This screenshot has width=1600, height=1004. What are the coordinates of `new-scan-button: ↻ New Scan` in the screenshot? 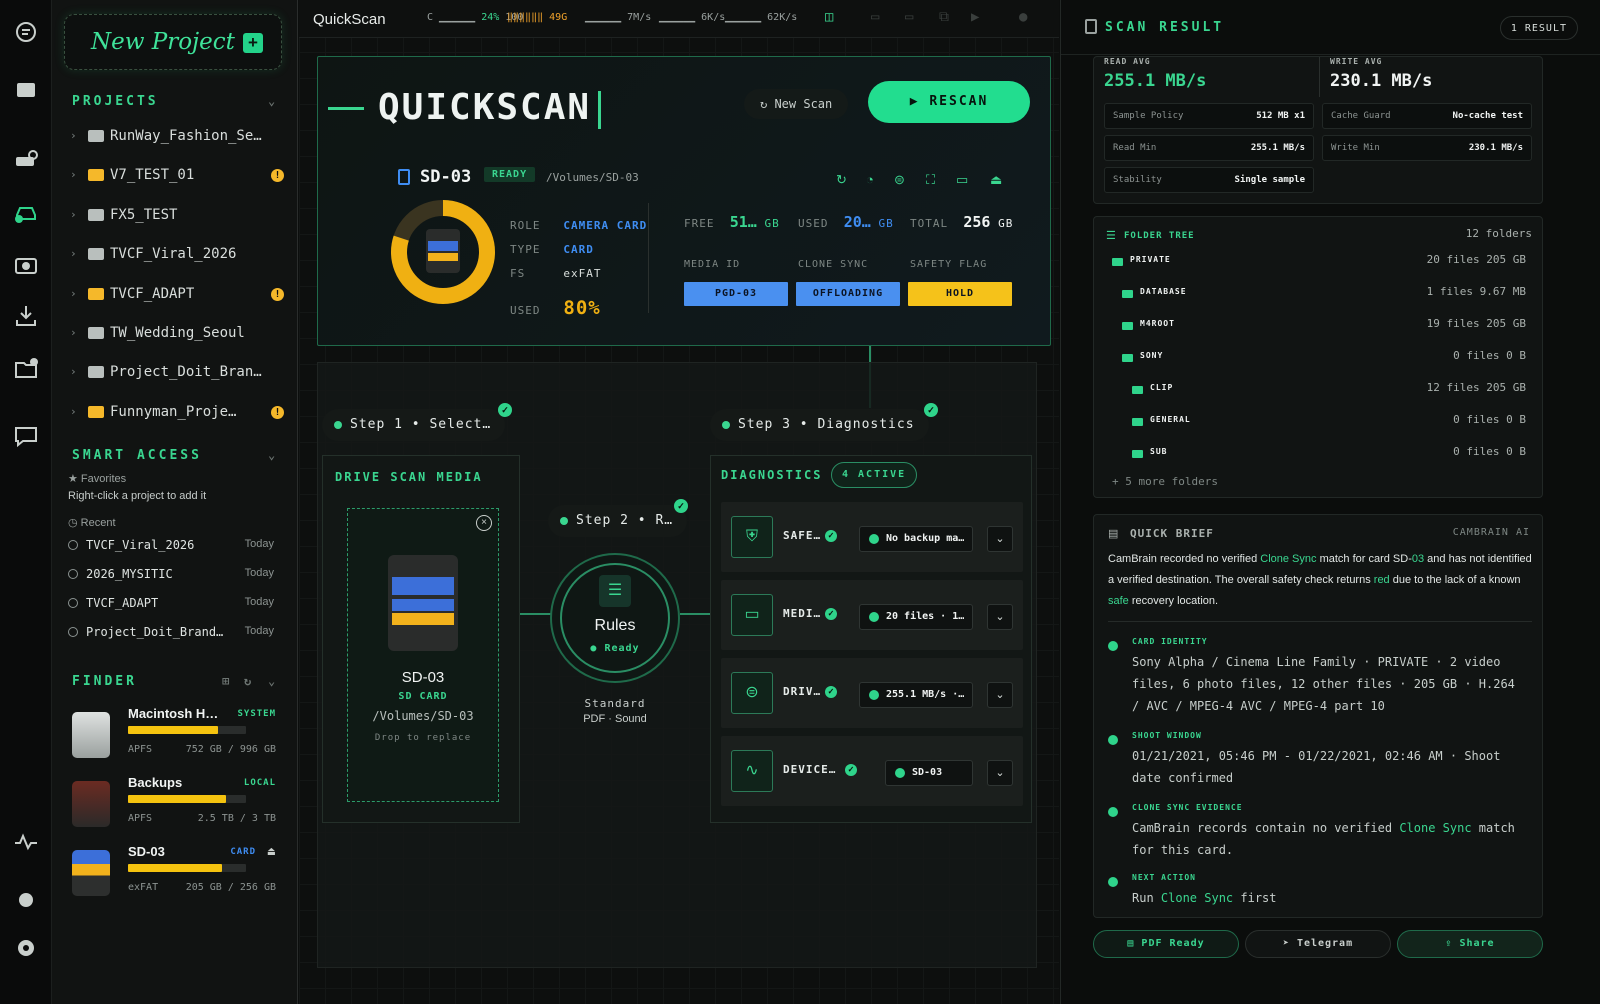 It's located at (796, 104).